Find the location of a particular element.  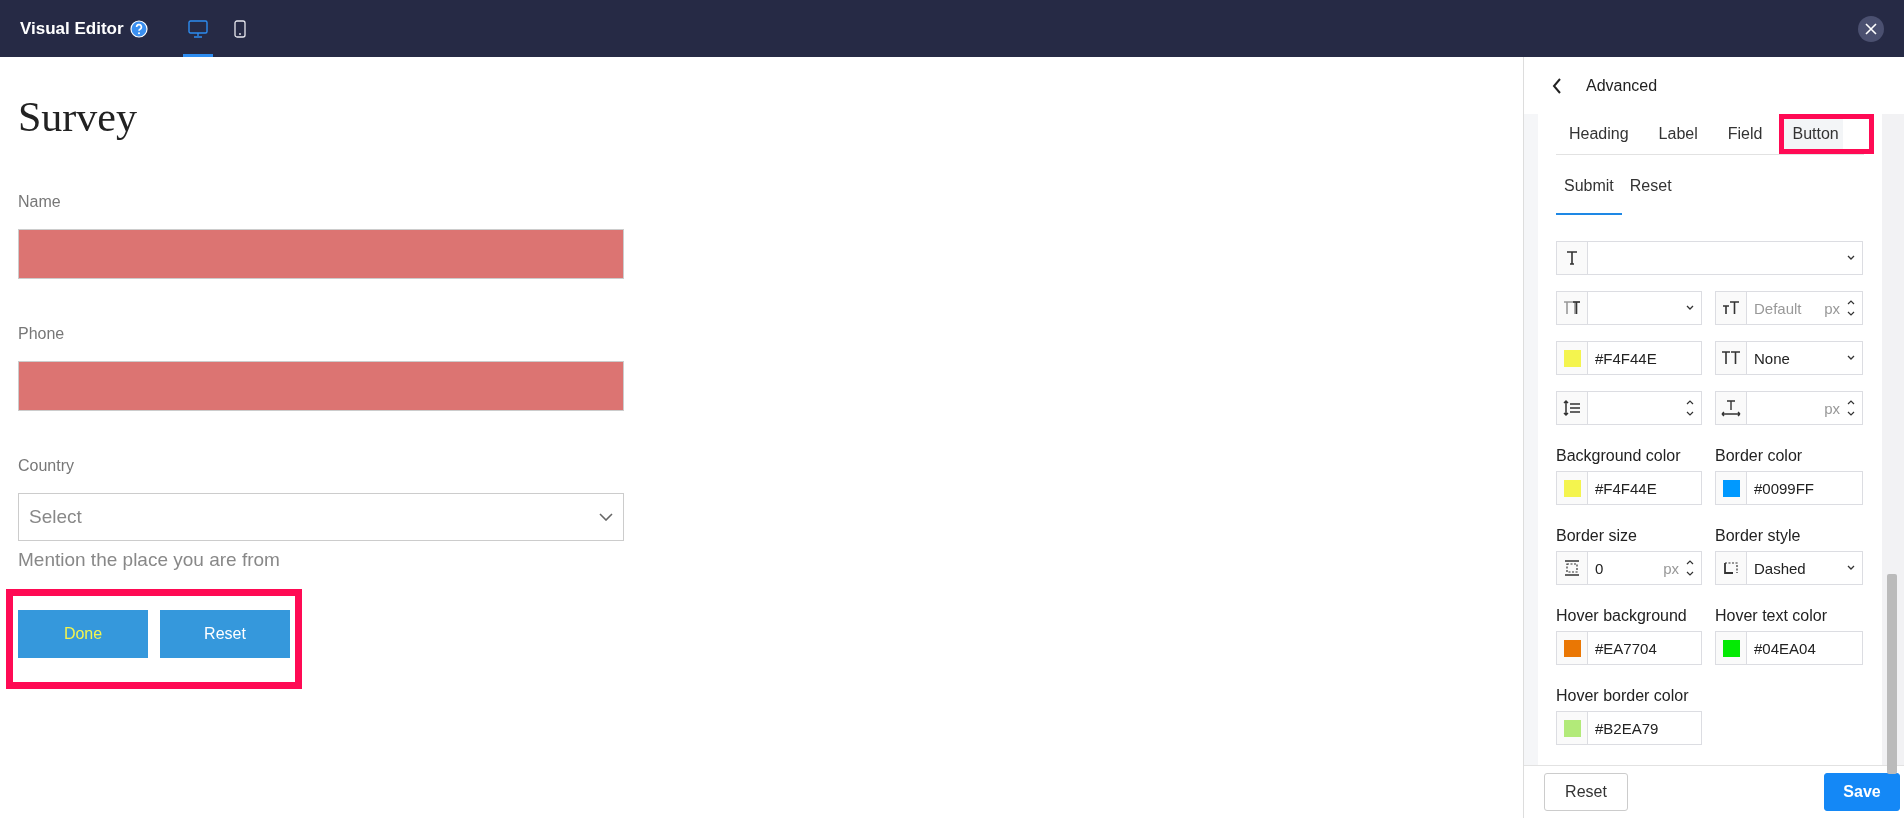

control-label: Hover background is located at coordinates (1622, 616).